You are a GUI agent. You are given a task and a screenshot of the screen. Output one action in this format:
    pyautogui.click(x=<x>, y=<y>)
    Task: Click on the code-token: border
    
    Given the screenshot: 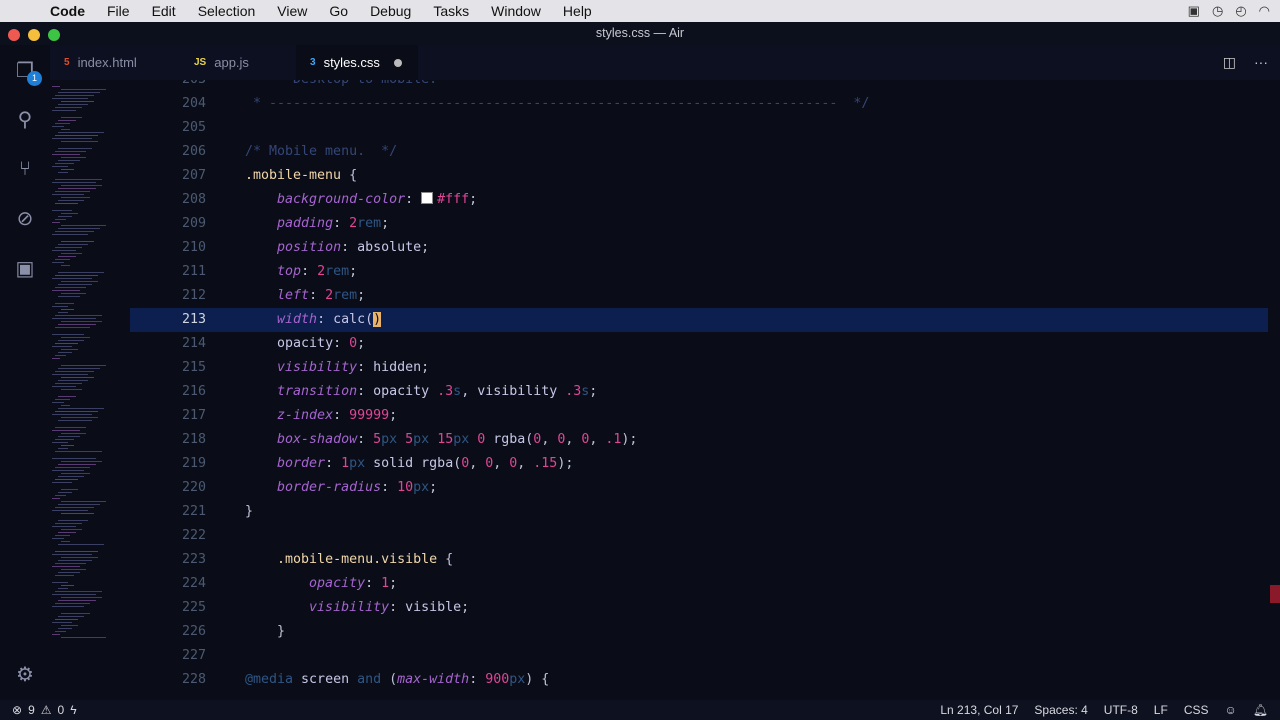 What is the action you would take?
    pyautogui.click(x=301, y=463)
    